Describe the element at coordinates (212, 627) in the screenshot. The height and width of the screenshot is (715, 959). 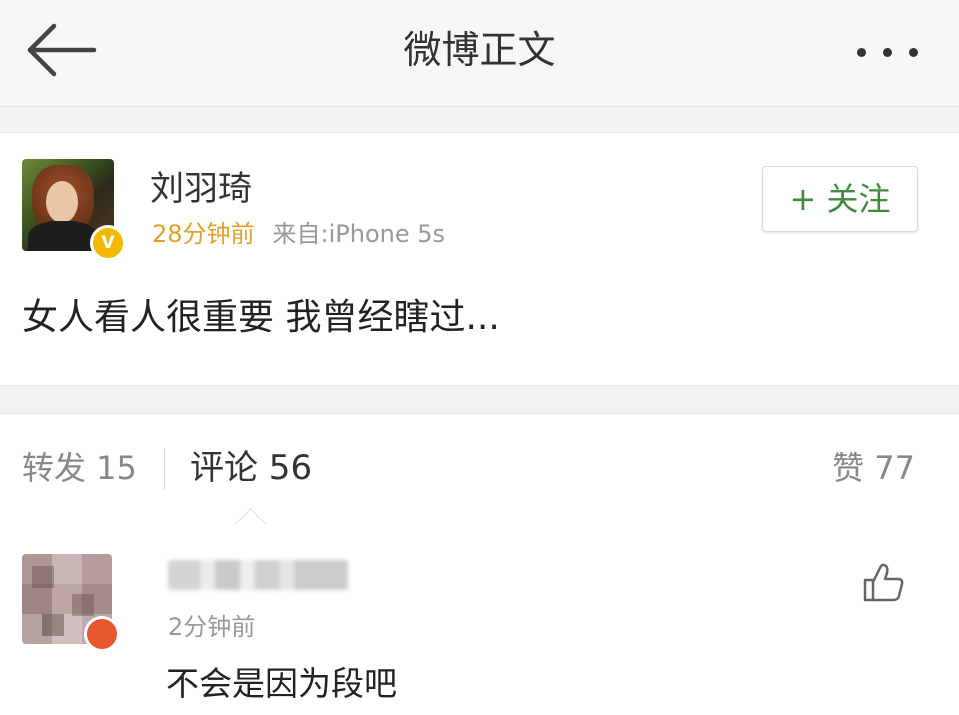
I see `comment-time: 2分钟前` at that location.